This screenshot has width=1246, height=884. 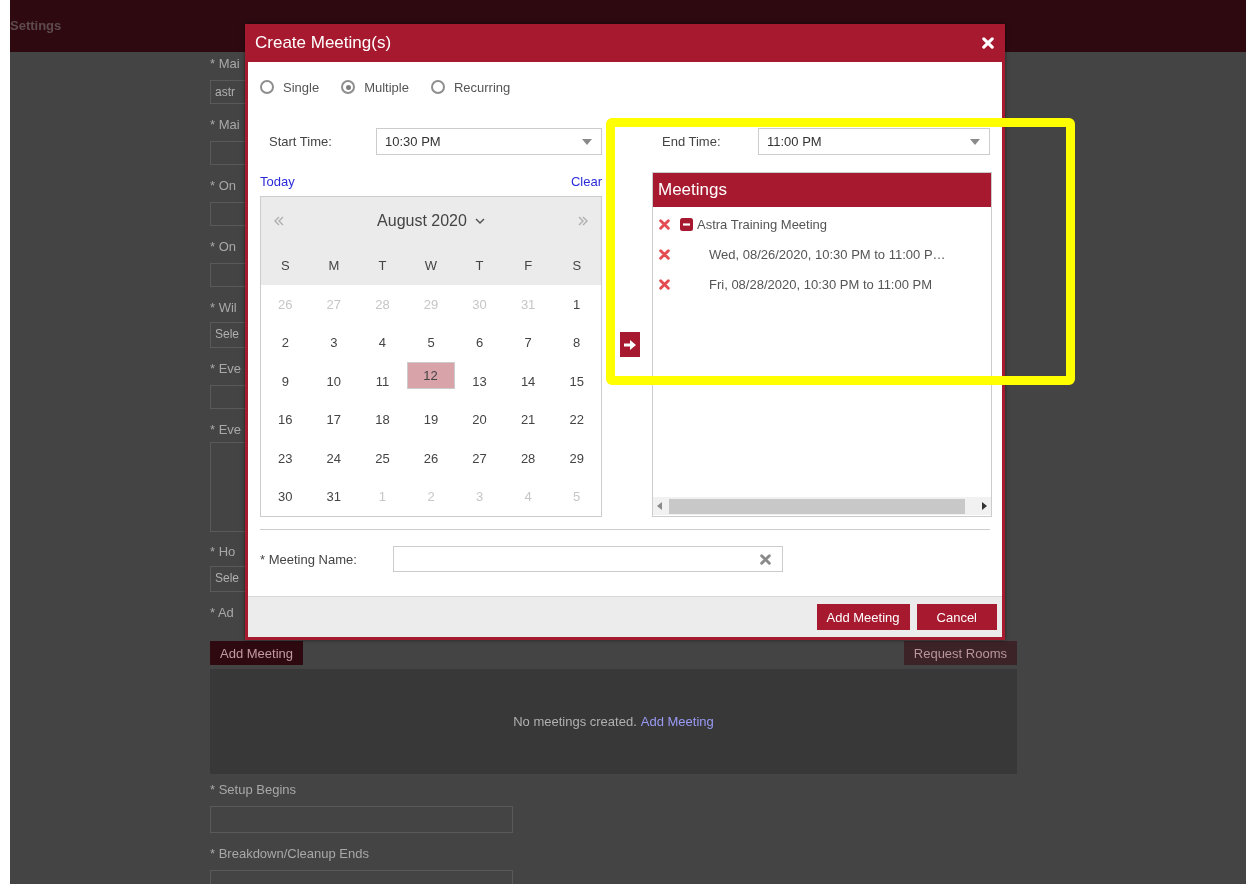 What do you see at coordinates (583, 221) in the screenshot?
I see `next-icon` at bounding box center [583, 221].